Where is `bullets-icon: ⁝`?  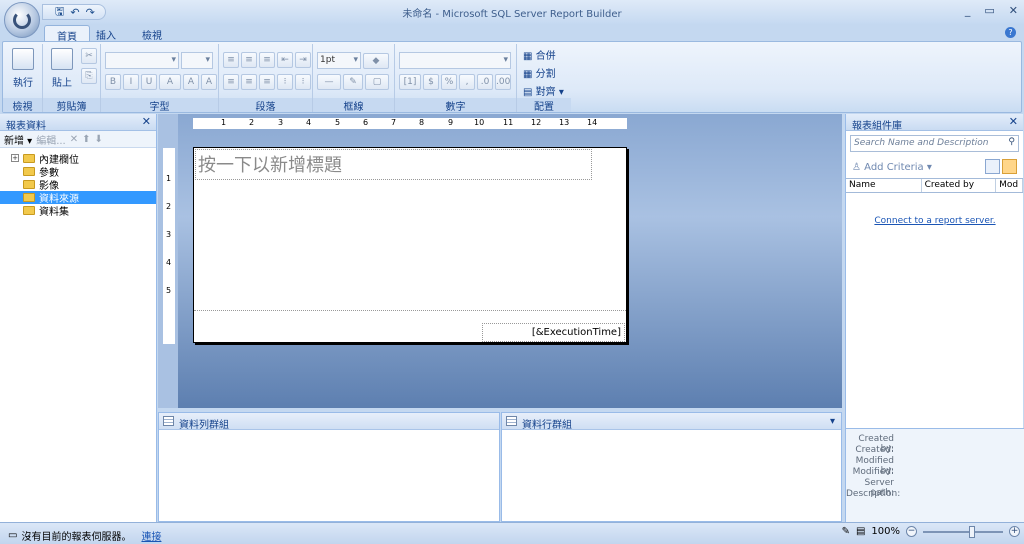
bullets-icon: ⁝ is located at coordinates (285, 82).